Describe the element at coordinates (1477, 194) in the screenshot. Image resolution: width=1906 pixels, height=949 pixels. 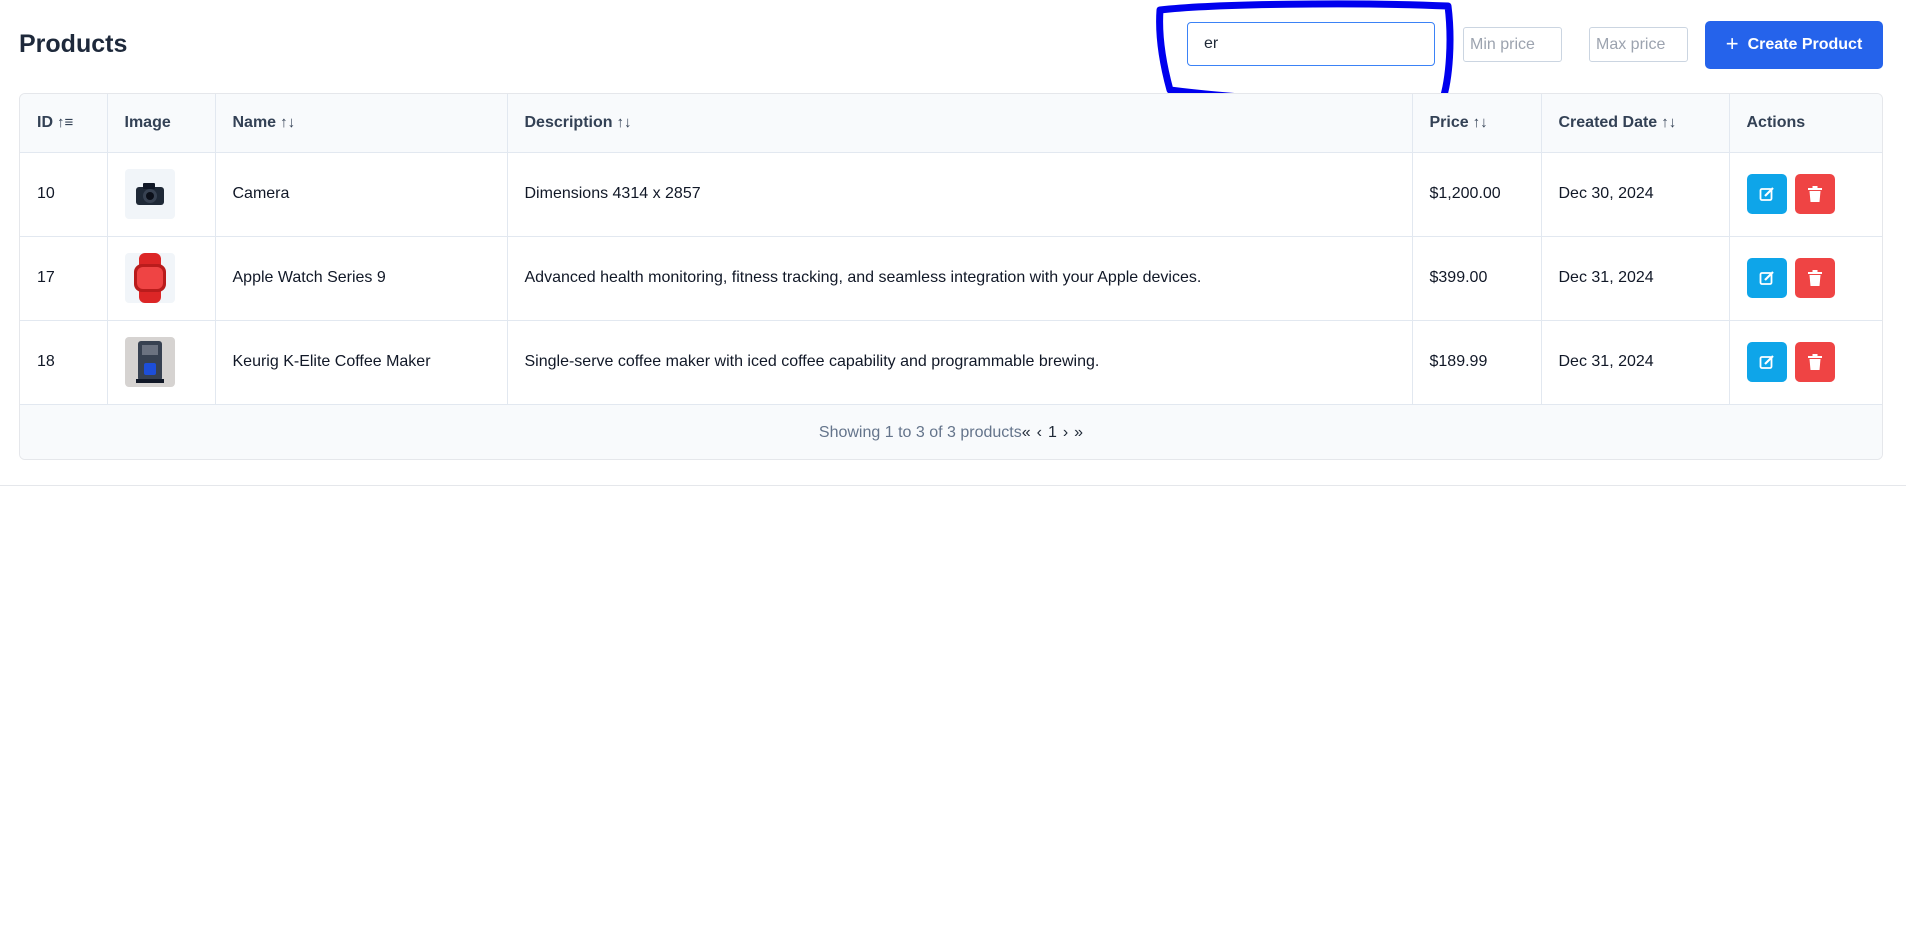
I see `cell-price: $1,200.00` at that location.